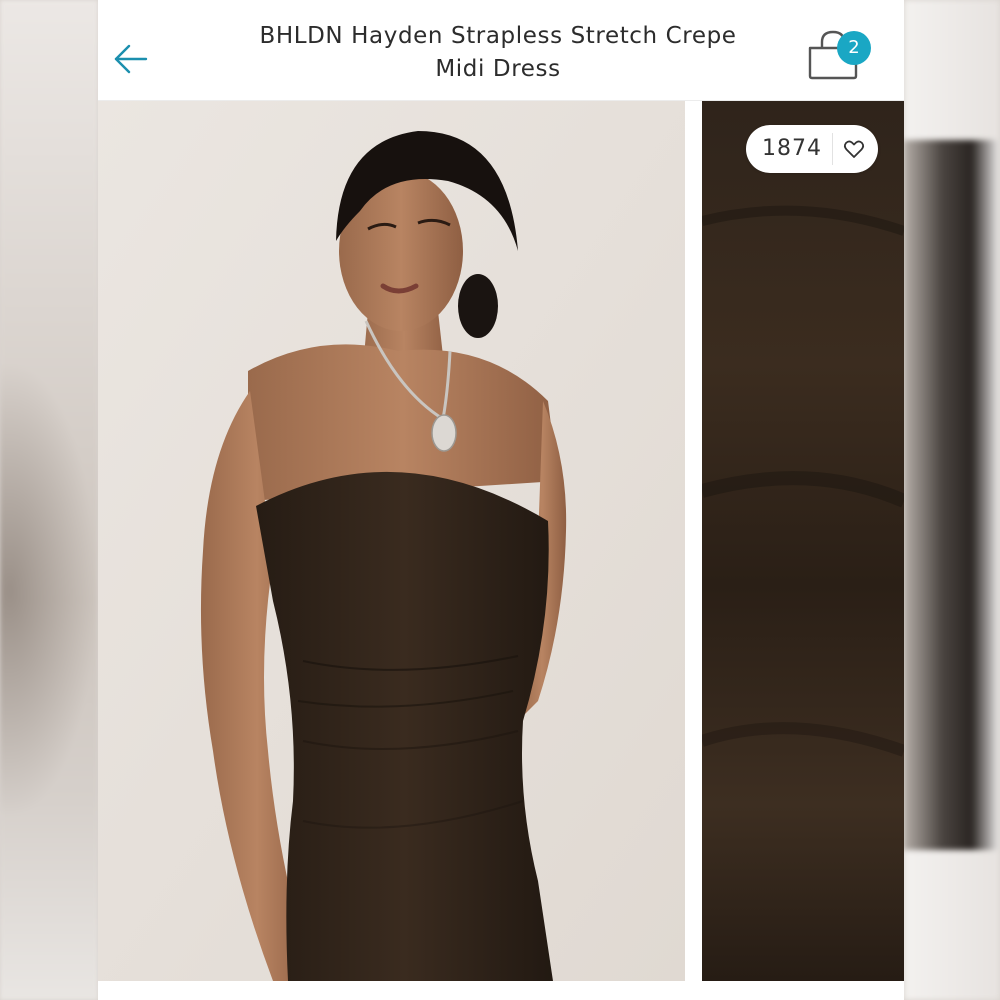 The image size is (1000, 1000). I want to click on like-count: 1874, so click(792, 148).